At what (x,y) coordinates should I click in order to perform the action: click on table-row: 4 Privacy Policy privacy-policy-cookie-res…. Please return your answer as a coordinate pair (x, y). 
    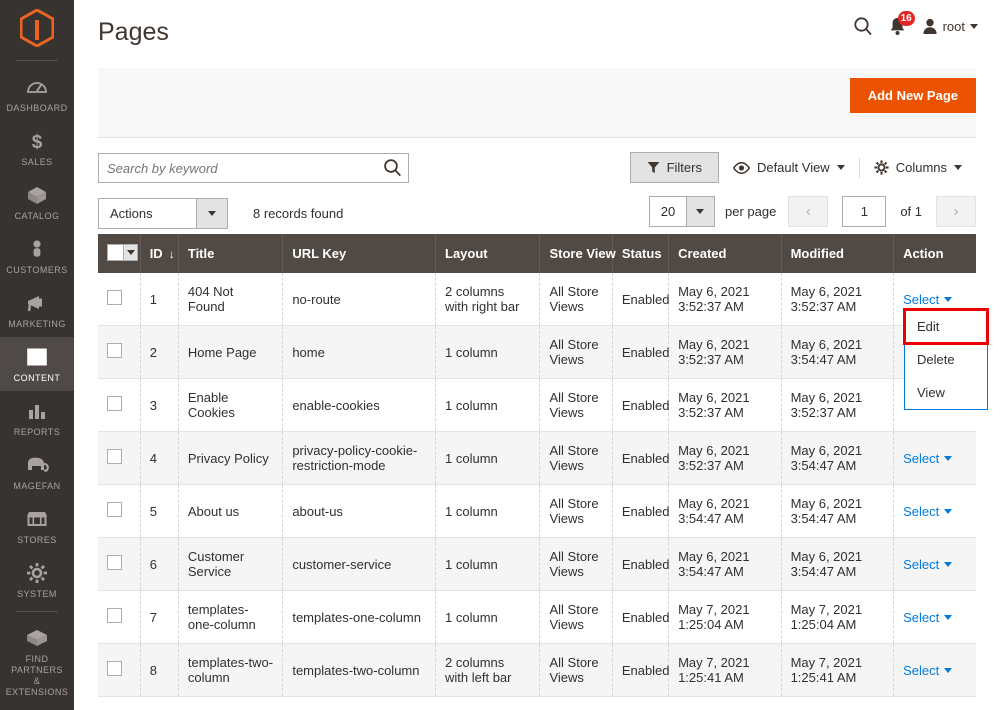
    Looking at the image, I should click on (537, 458).